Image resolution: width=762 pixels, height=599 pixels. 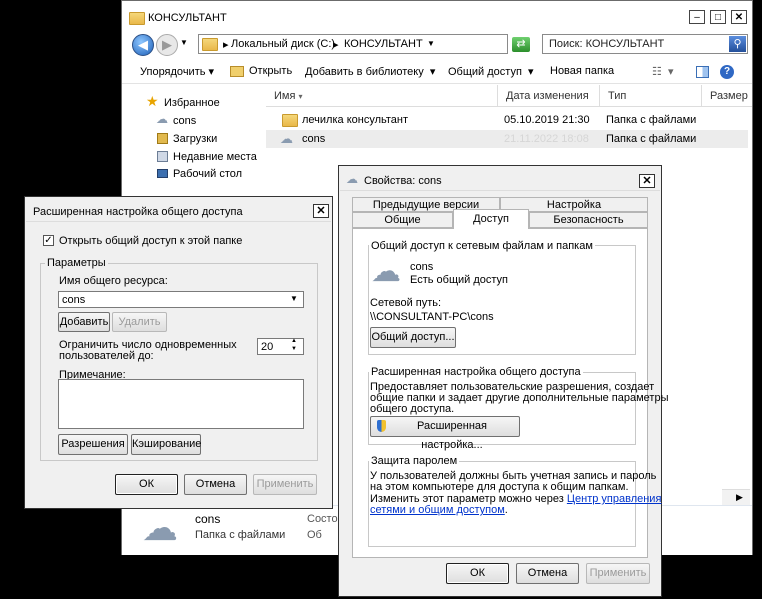 I want to click on advanced-sharing-label: Расширенная настройка общего доступа, so click(x=476, y=372).